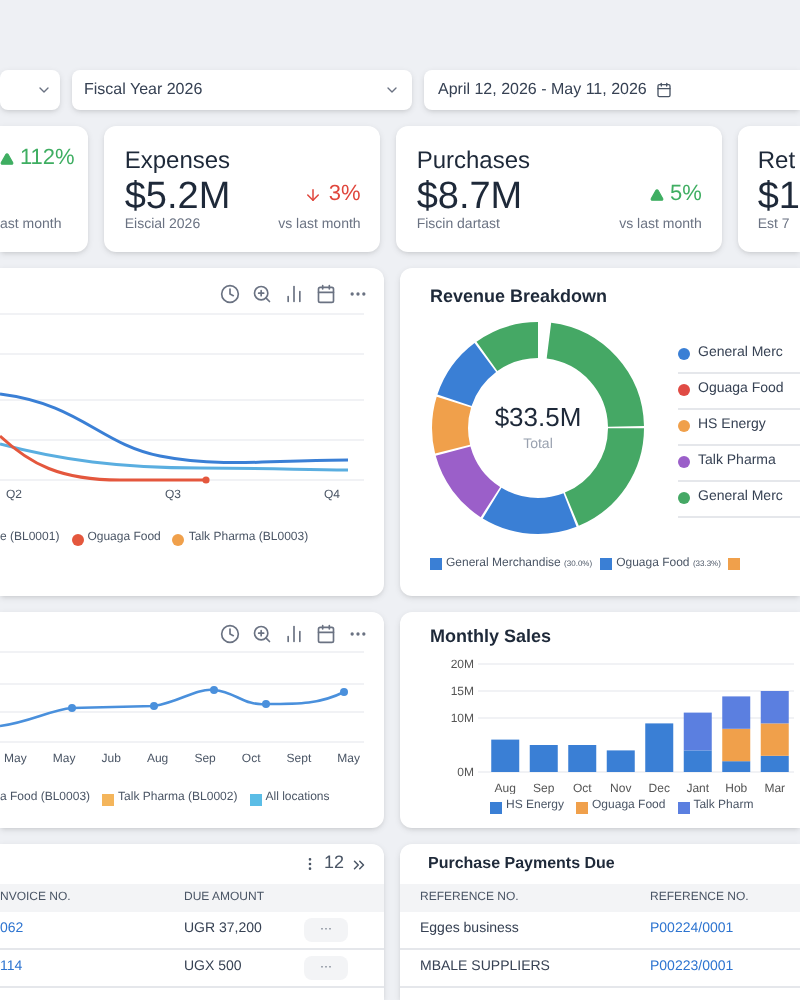 This screenshot has height=1000, width=800. Describe the element at coordinates (242, 90) in the screenshot. I see `fiscal-year-dropdown: Fiscal Year 2026` at that location.